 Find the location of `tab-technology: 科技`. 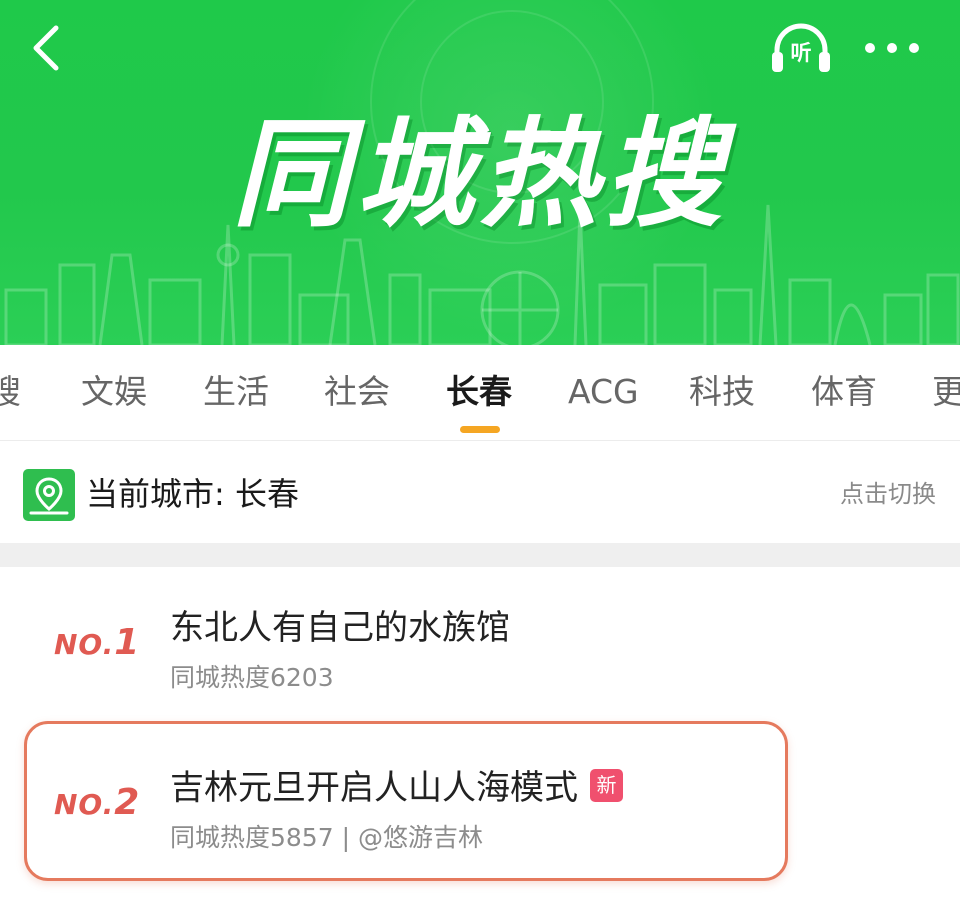

tab-technology: 科技 is located at coordinates (722, 392).